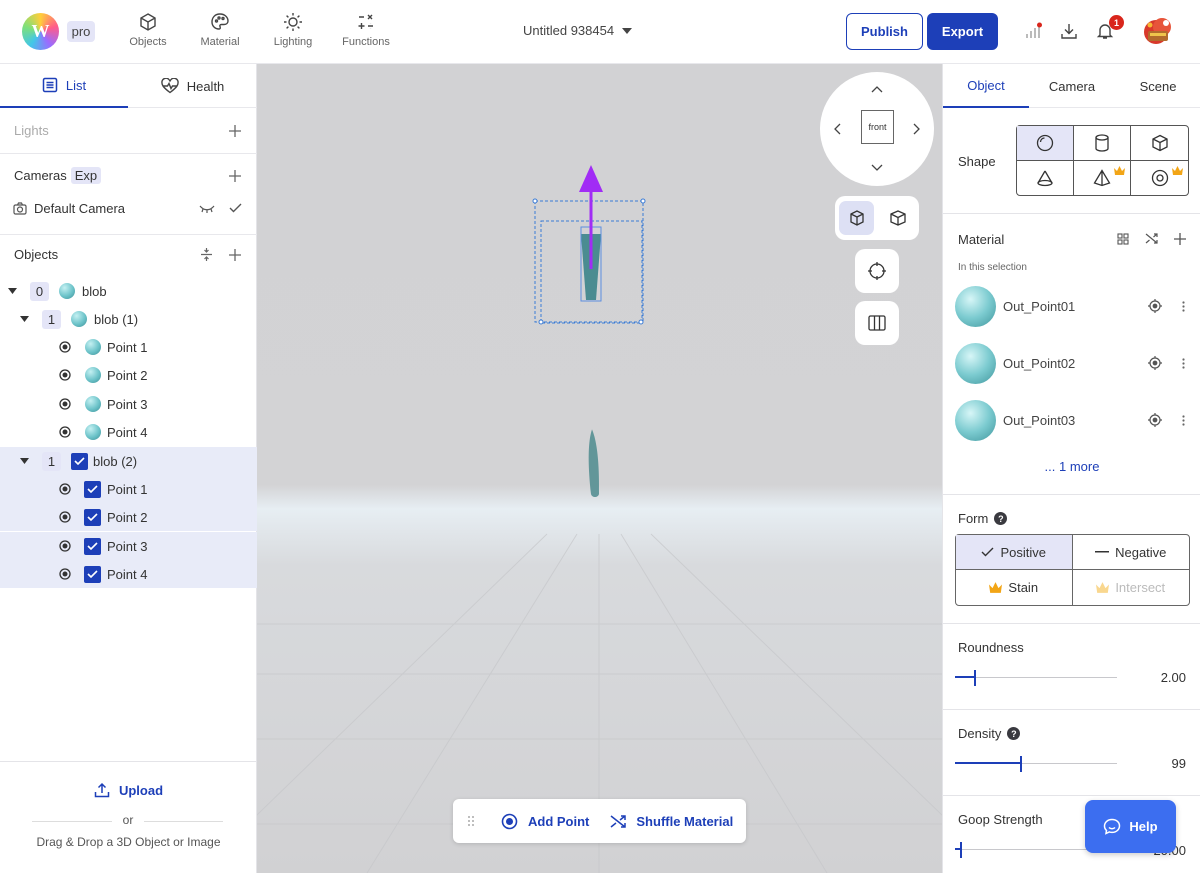  Describe the element at coordinates (1159, 143) in the screenshot. I see `shape-cube` at that location.